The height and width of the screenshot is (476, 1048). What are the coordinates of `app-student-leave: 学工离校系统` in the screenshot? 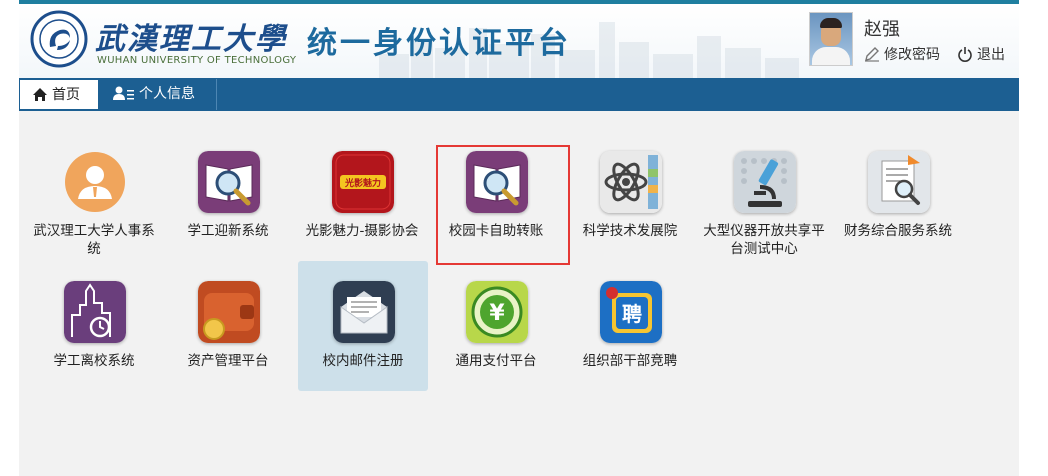 It's located at (94, 336).